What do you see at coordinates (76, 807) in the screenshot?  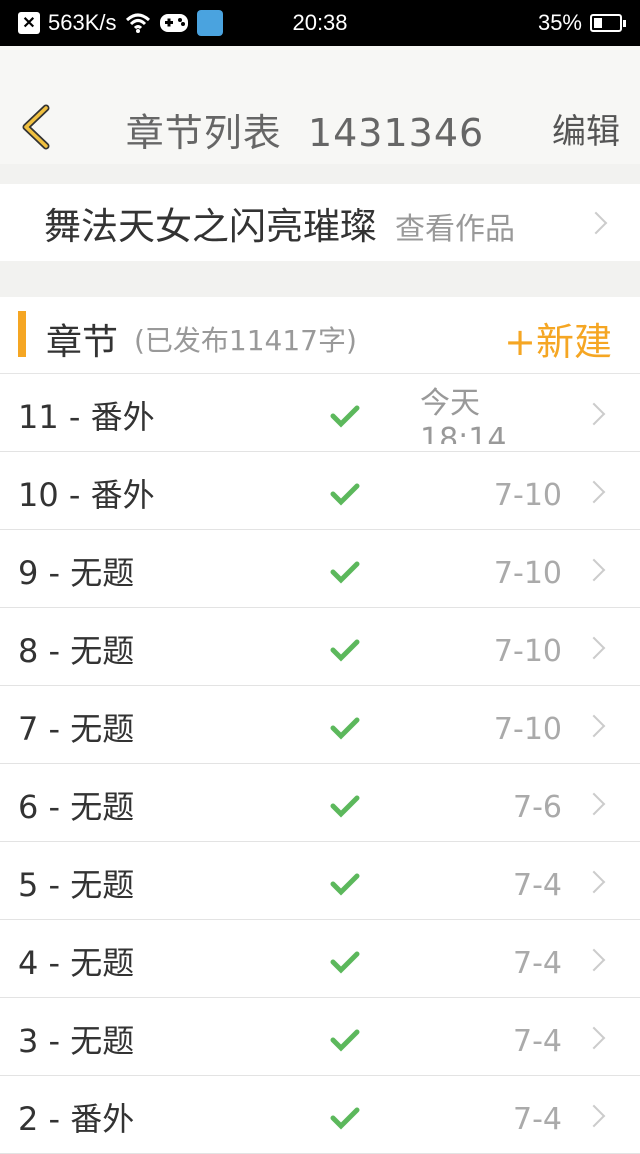 I see `chapter-title: 6 - 无题` at bounding box center [76, 807].